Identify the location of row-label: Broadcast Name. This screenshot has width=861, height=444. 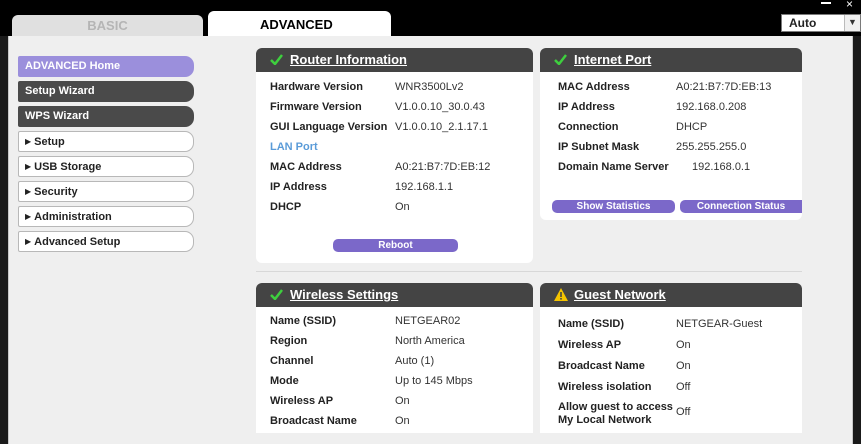
(601, 366).